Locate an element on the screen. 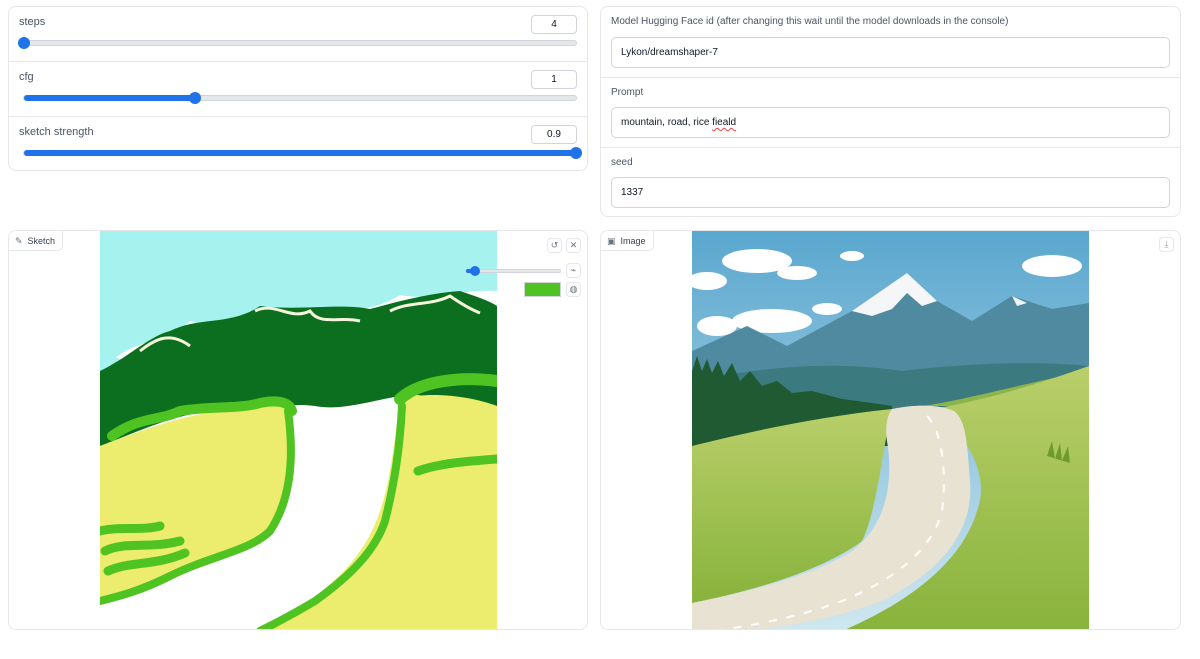 The width and height of the screenshot is (1200, 659). generation-settings-panel: steps 4 cfg 1 sketch strength 0.9 is located at coordinates (298, 88).